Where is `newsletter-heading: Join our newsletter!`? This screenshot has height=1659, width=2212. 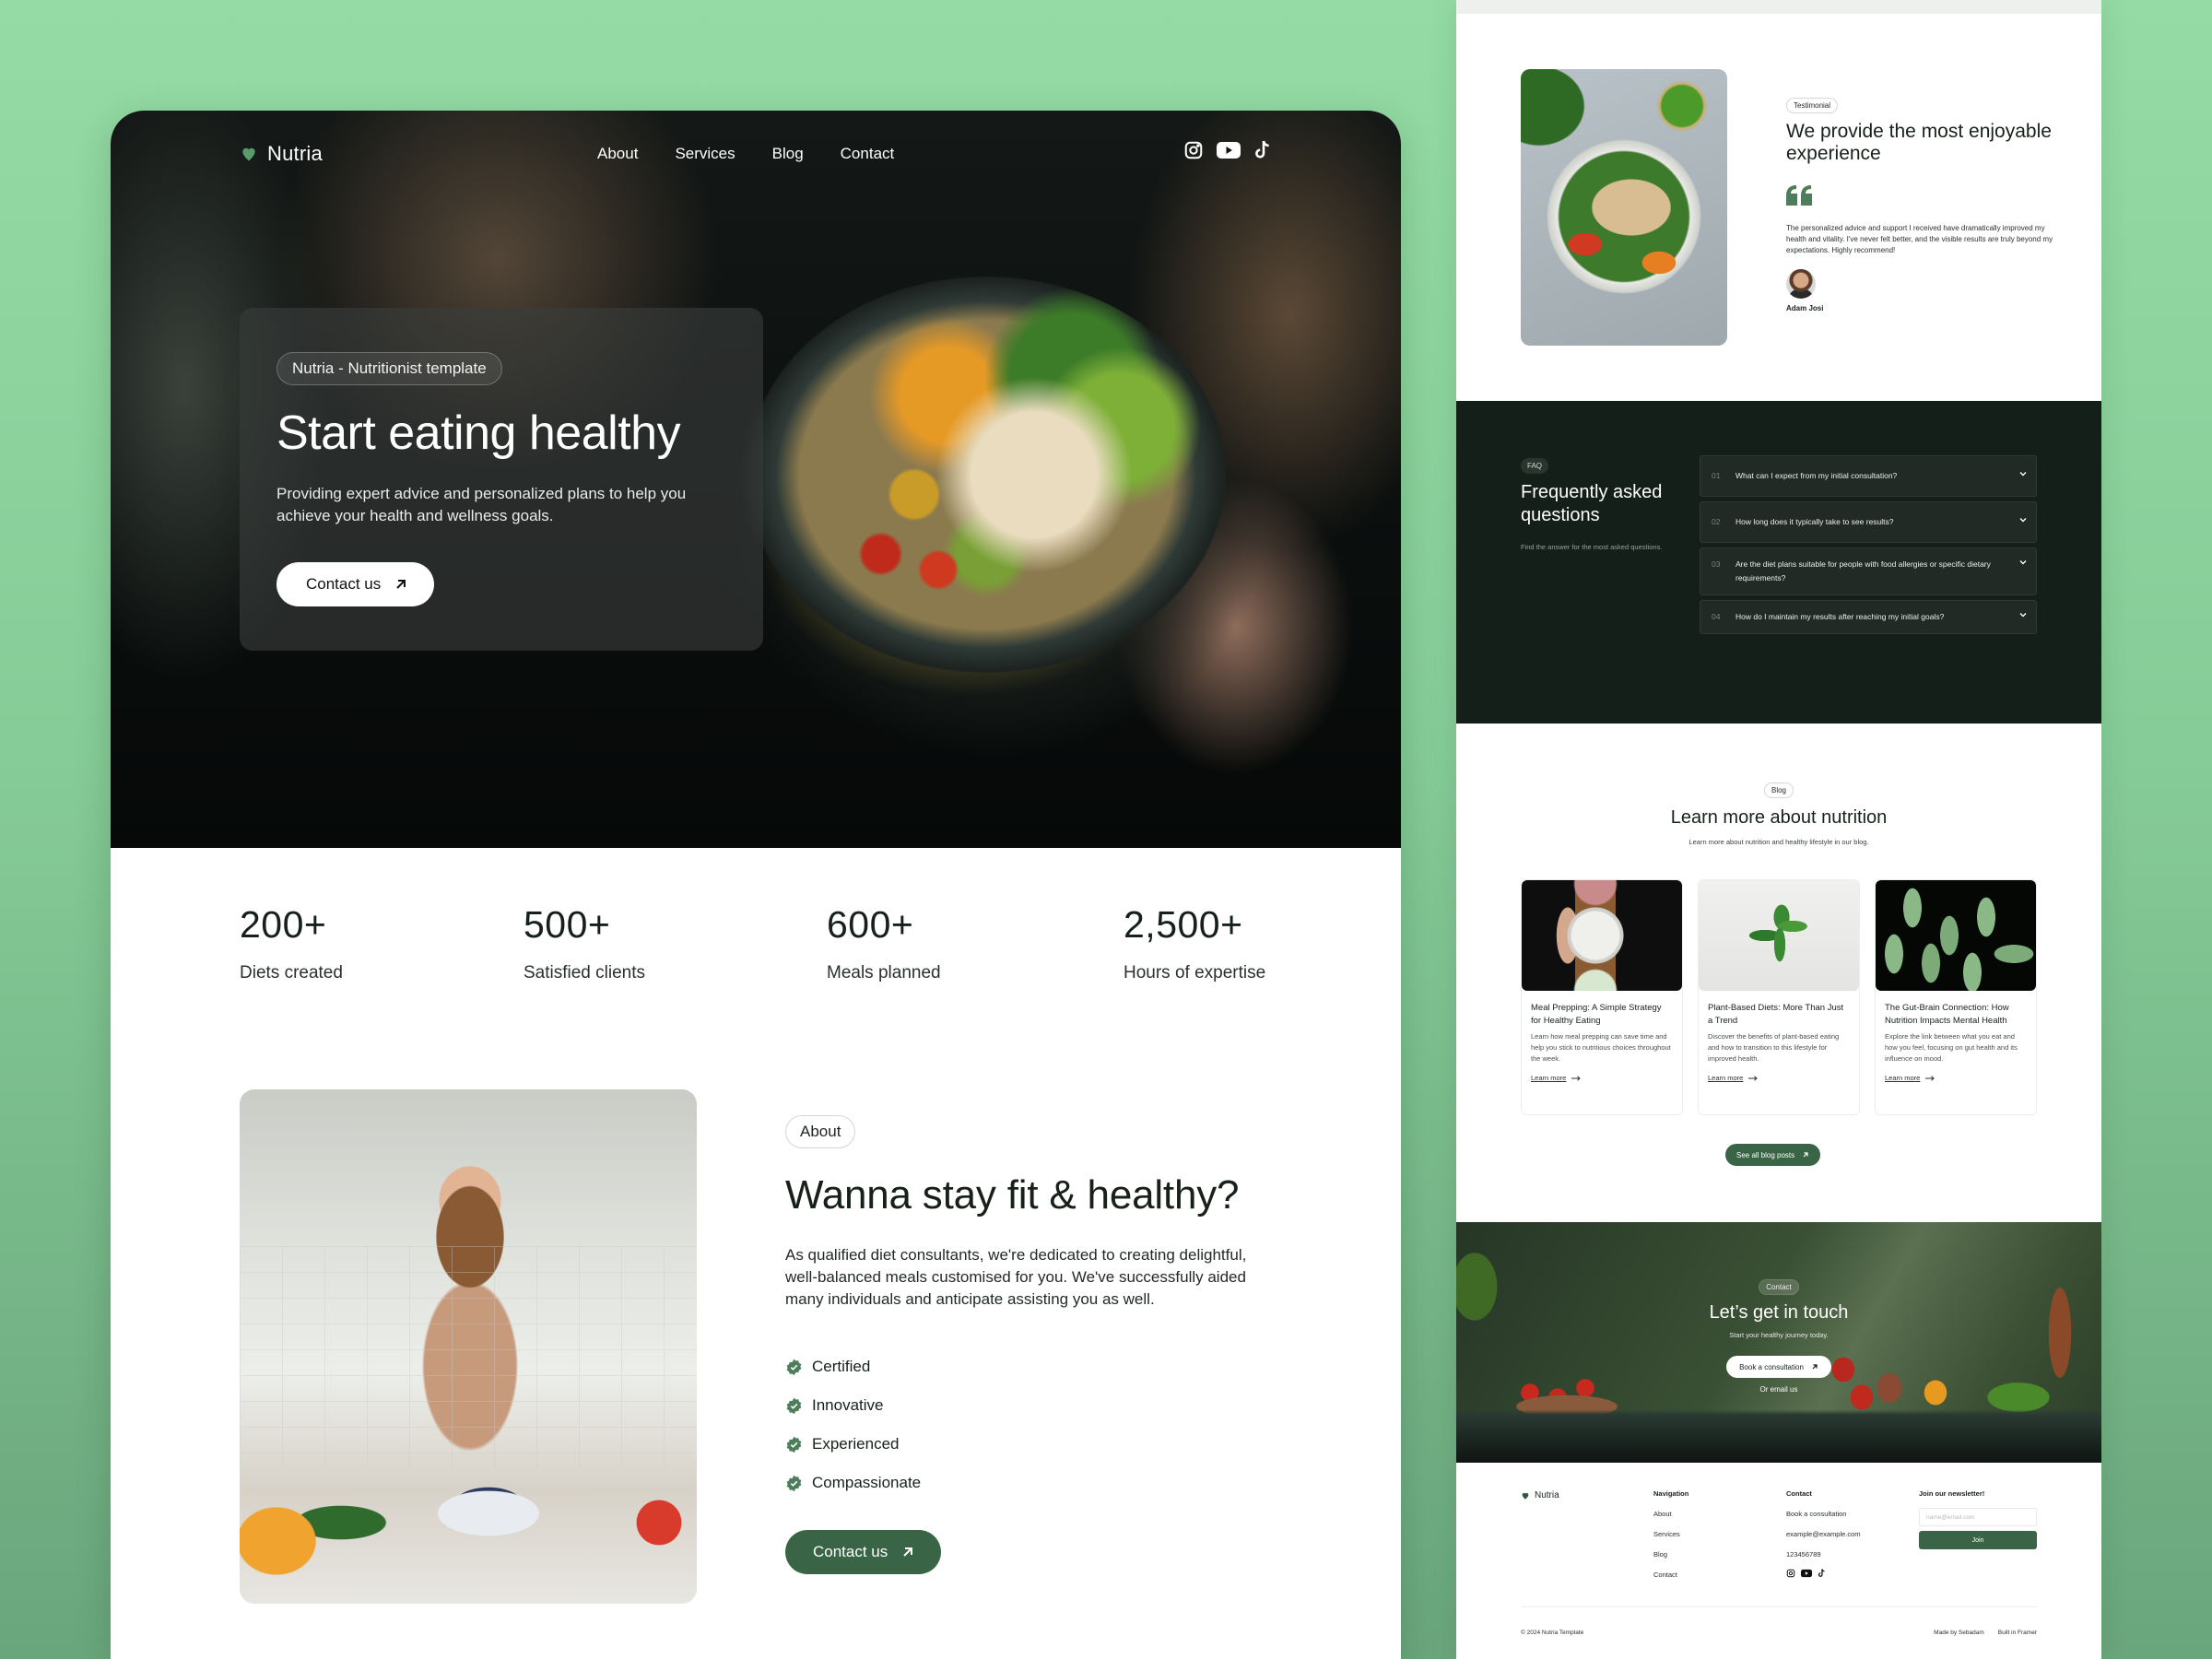 newsletter-heading: Join our newsletter! is located at coordinates (1952, 1493).